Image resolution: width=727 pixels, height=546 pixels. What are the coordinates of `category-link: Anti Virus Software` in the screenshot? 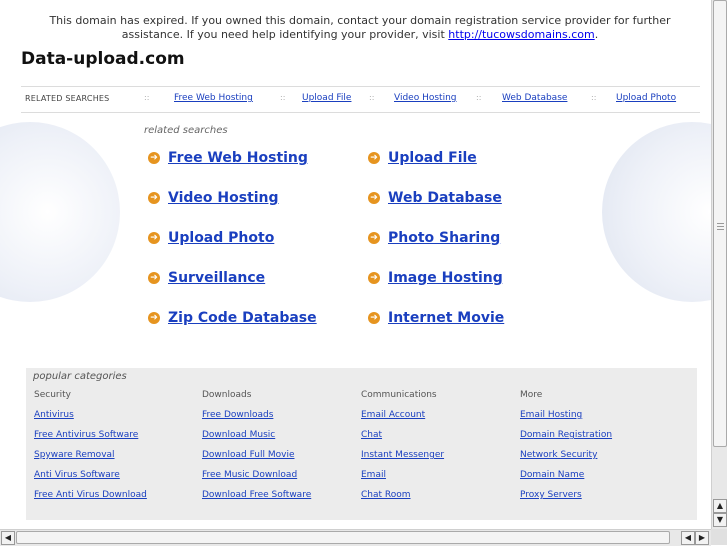 It's located at (77, 475).